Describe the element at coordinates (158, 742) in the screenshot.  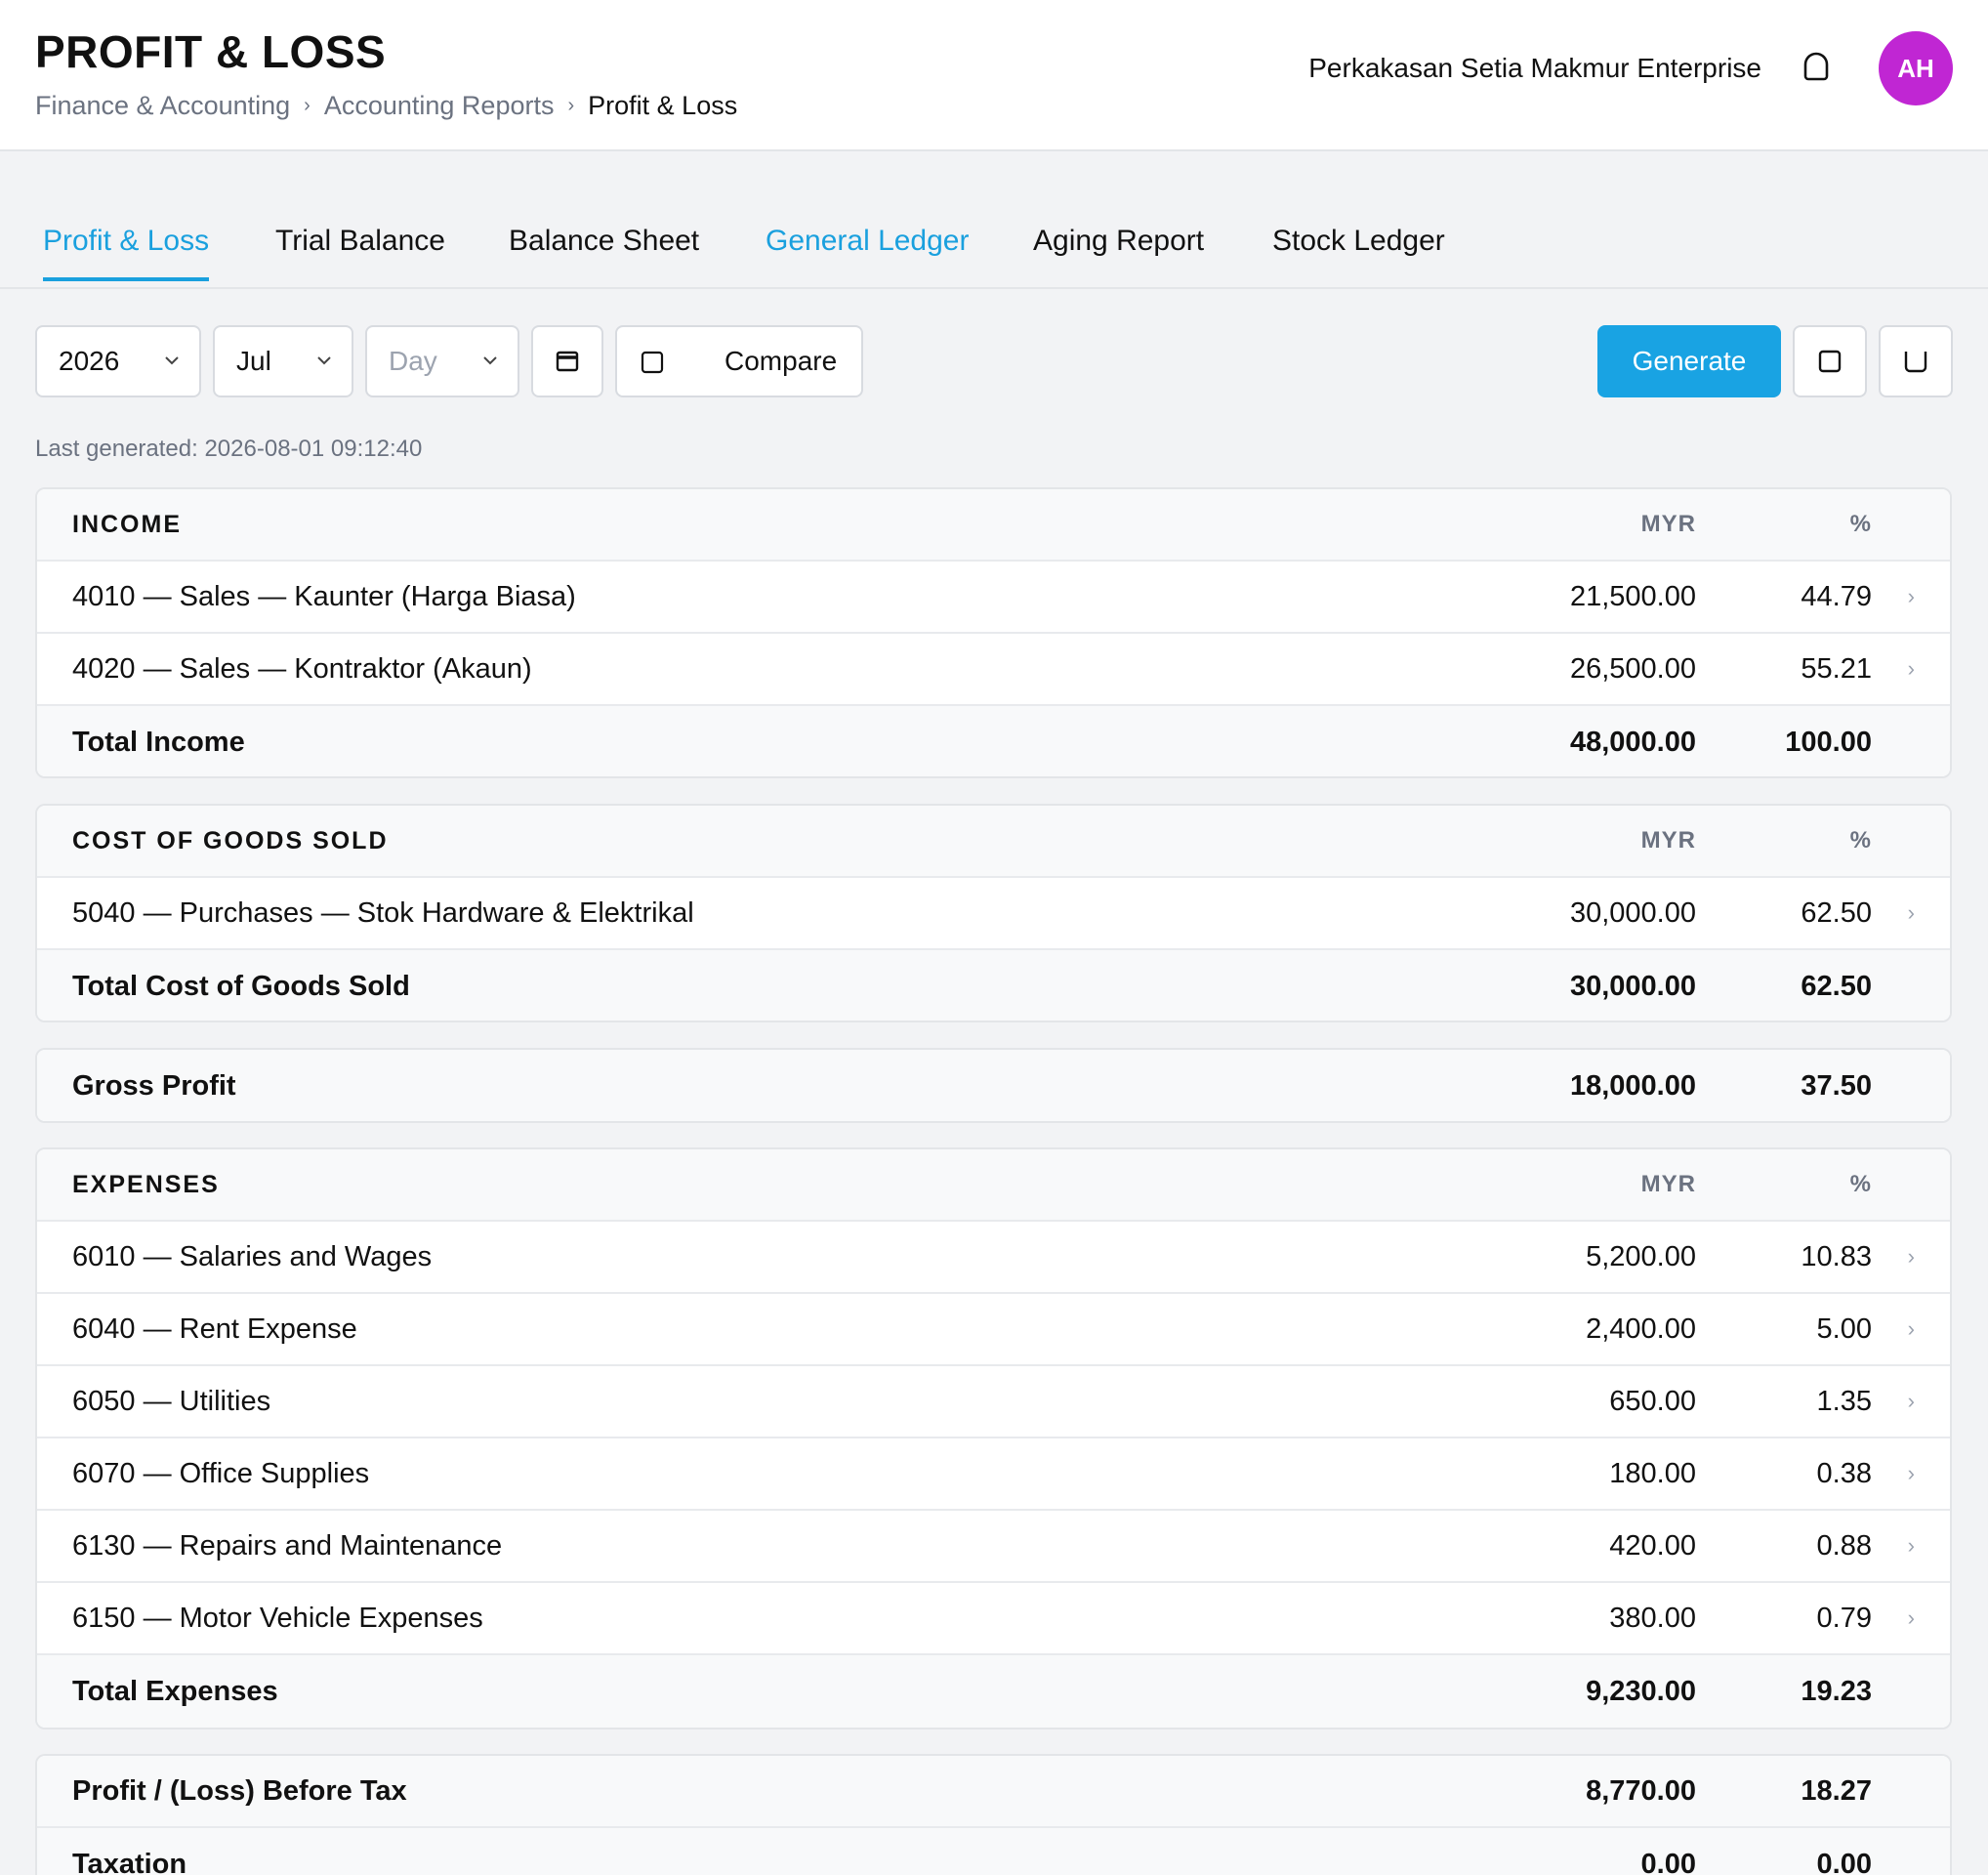
I see `total-label: Total Income` at that location.